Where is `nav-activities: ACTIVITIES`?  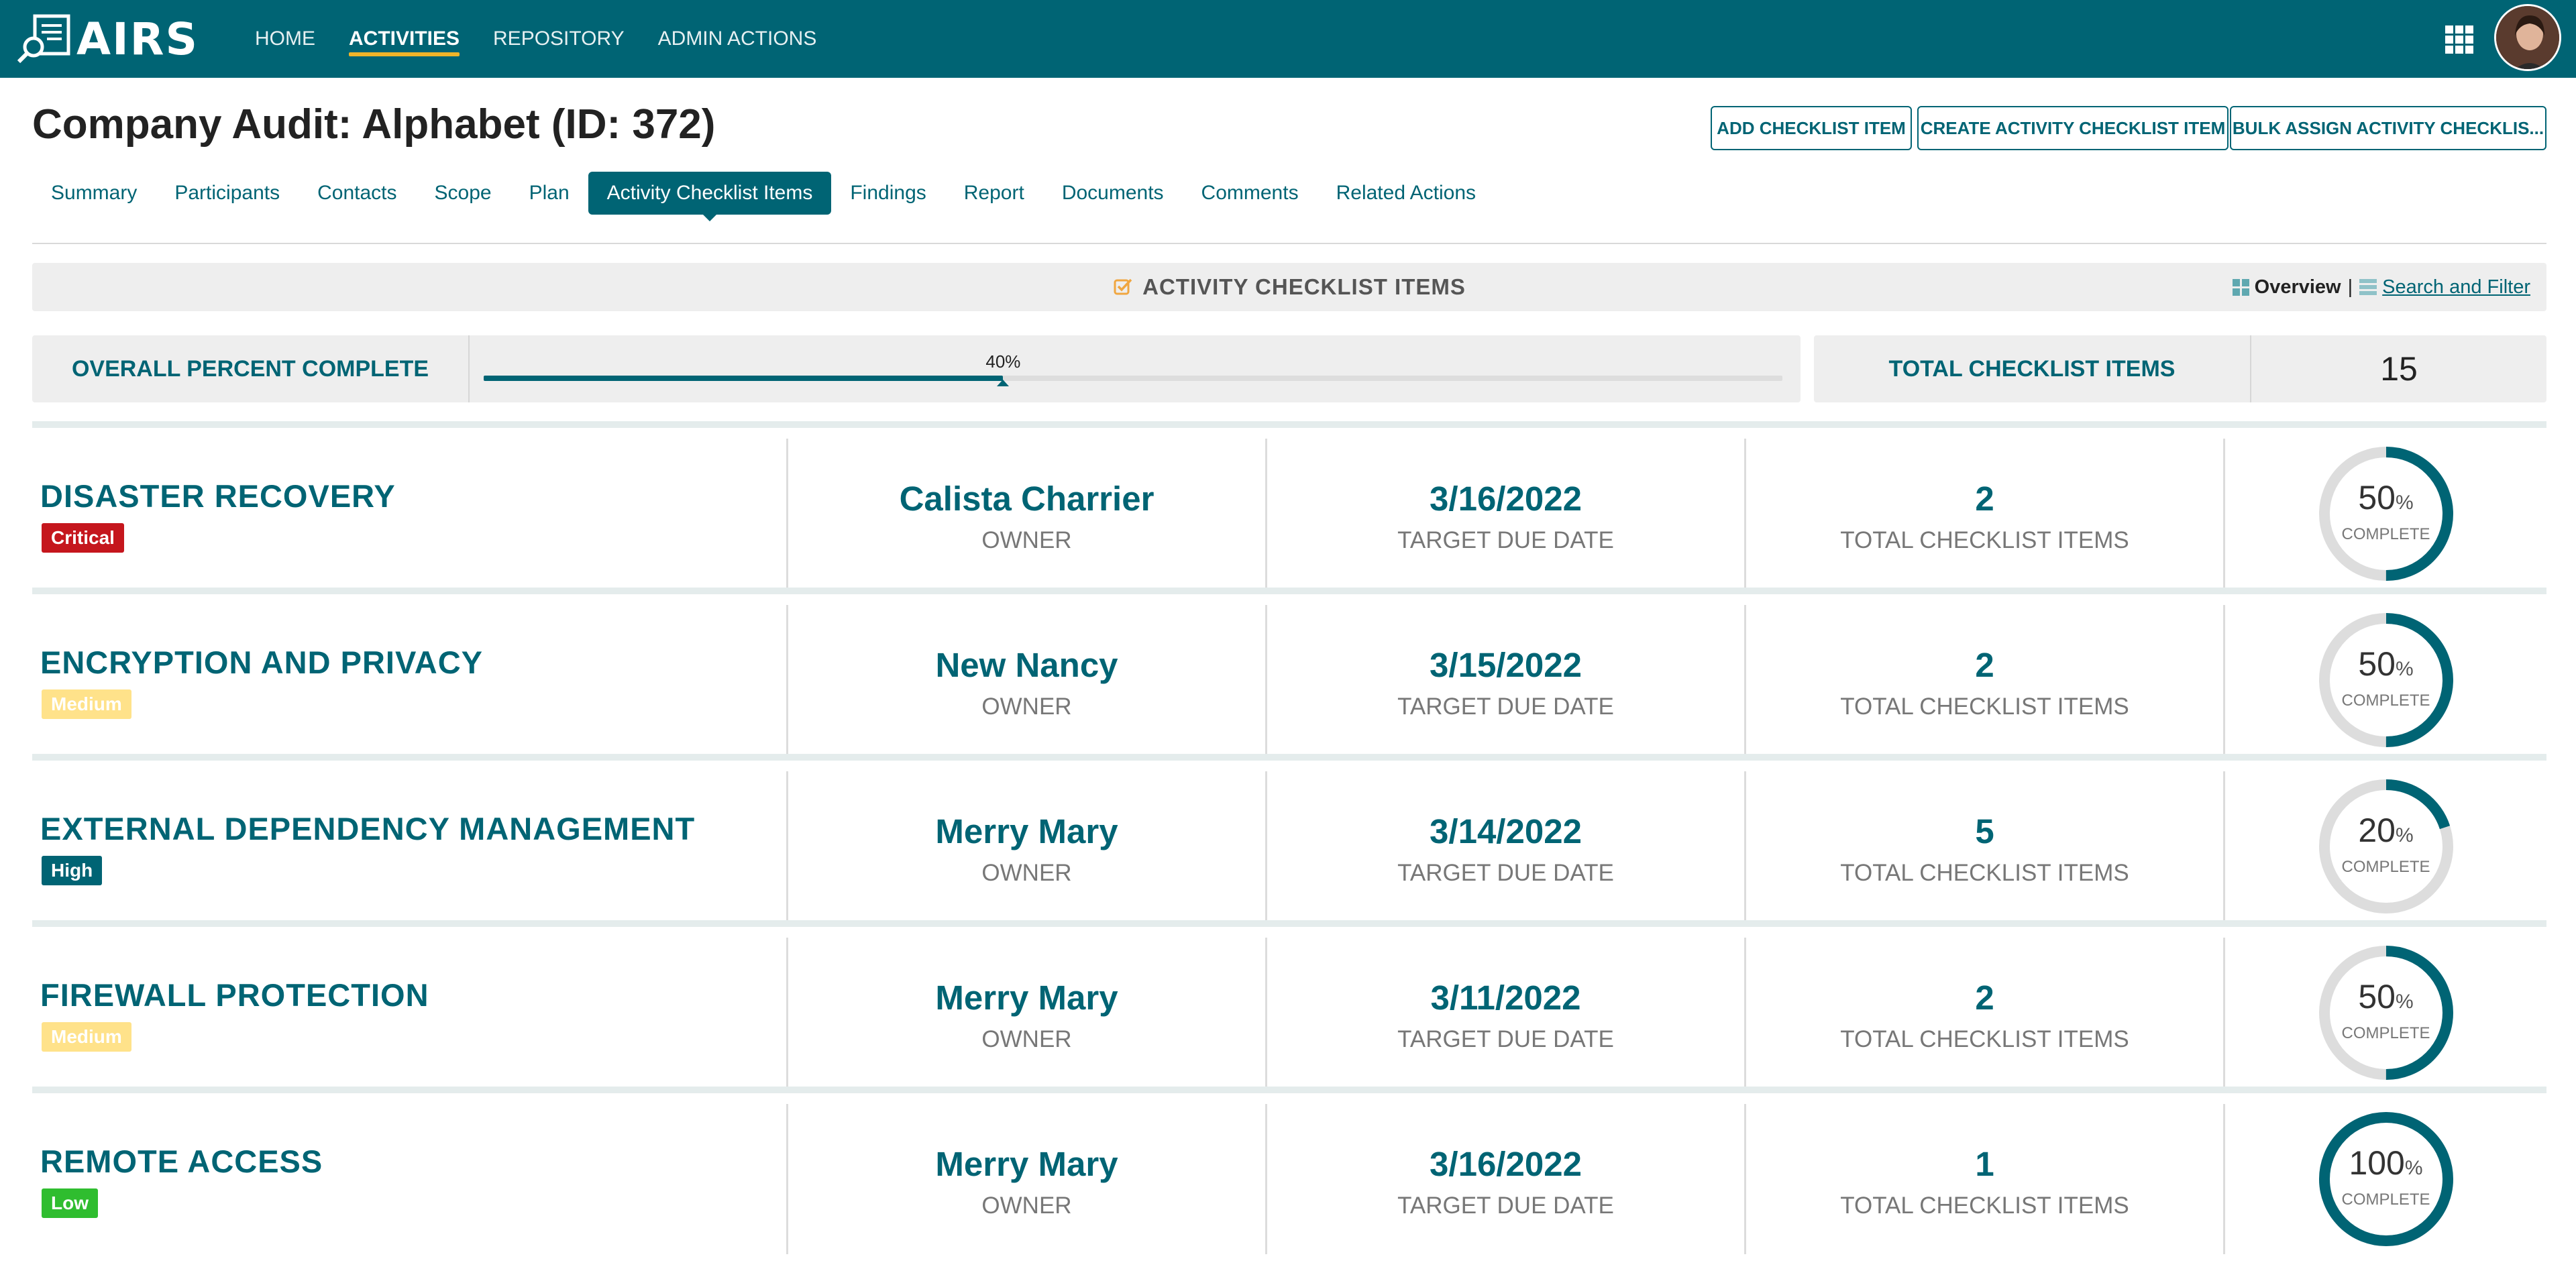
nav-activities: ACTIVITIES is located at coordinates (404, 39).